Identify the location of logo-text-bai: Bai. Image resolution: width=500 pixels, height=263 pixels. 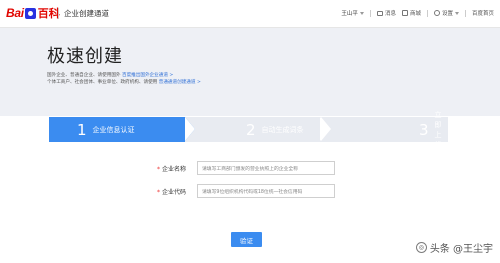
(15, 13).